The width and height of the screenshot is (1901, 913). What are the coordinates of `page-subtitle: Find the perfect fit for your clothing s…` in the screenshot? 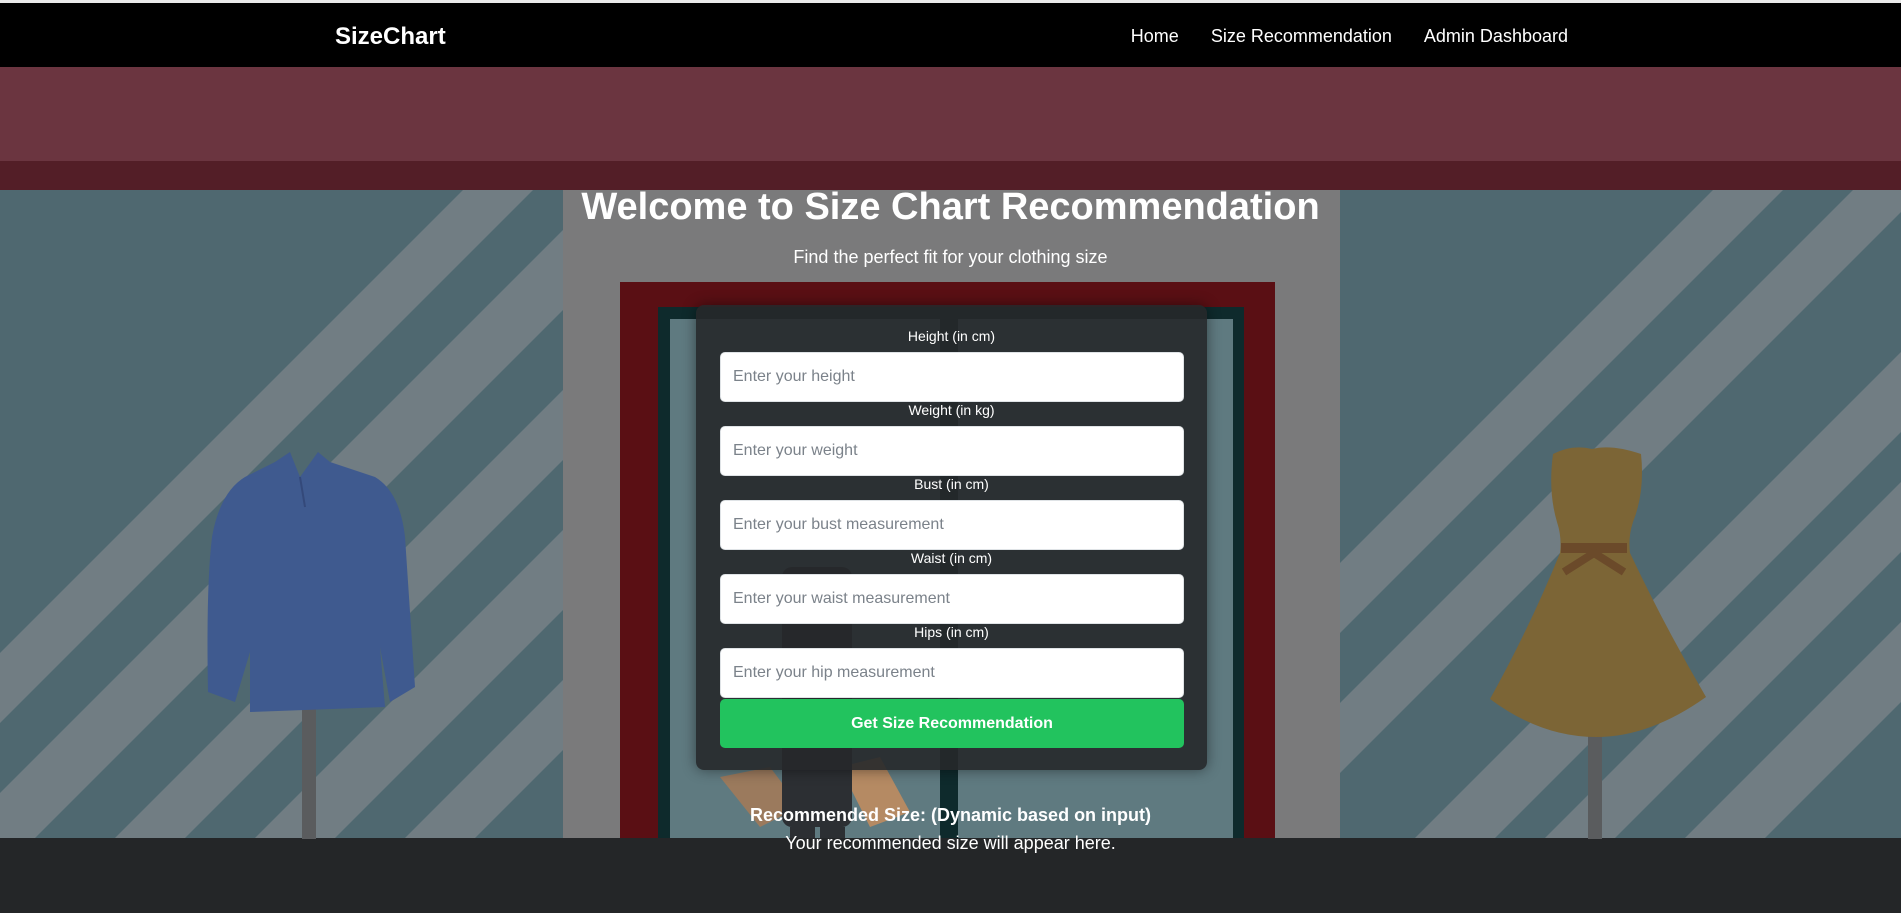 It's located at (950, 257).